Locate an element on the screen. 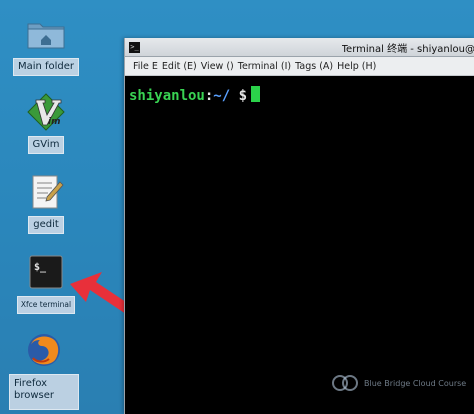  prompt-user: shiyanlou is located at coordinates (167, 96).